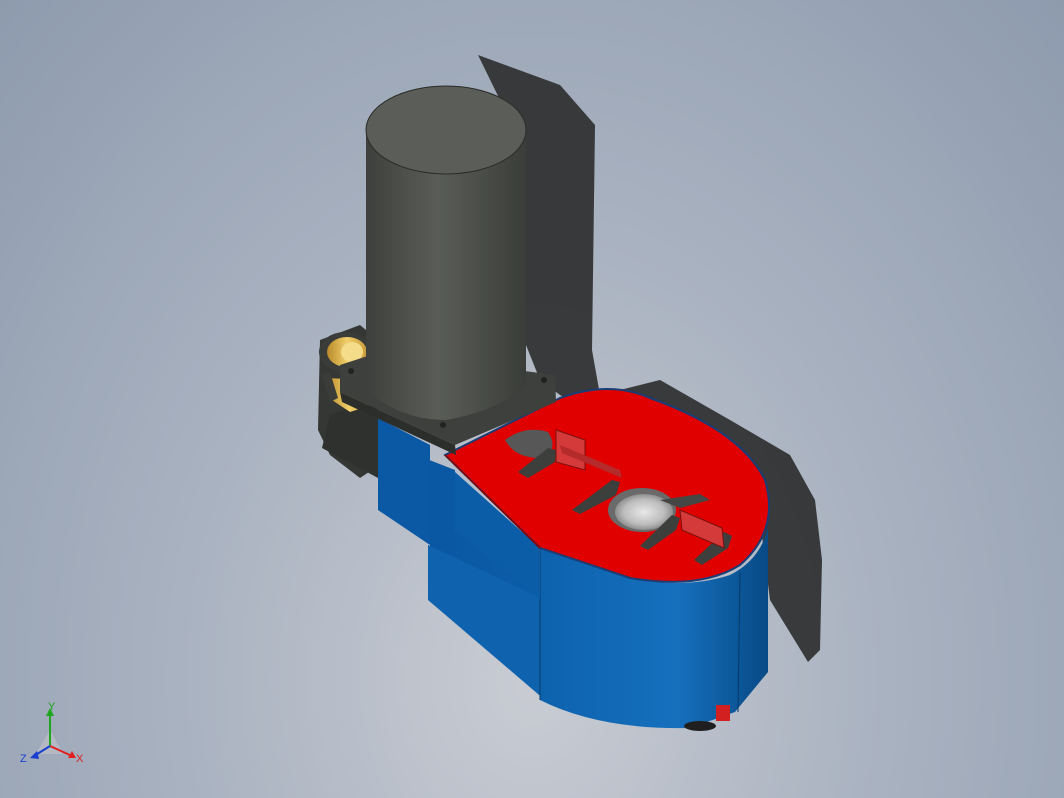 The height and width of the screenshot is (798, 1064). Describe the element at coordinates (53, 737) in the screenshot. I see `orientation-triad: Y X Z` at that location.